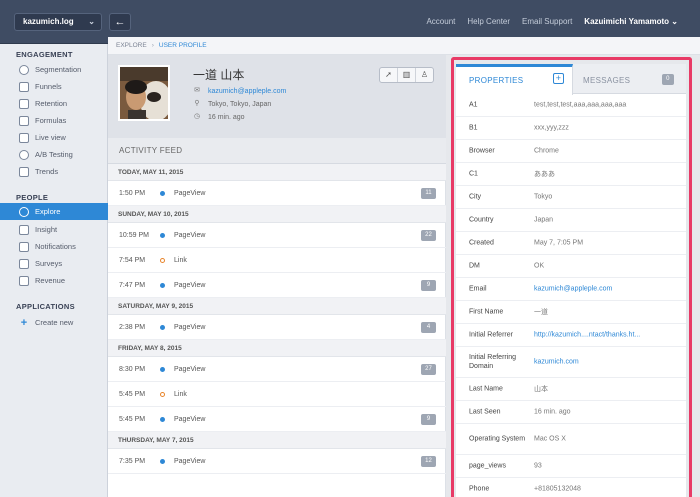  Describe the element at coordinates (58, 69) in the screenshot. I see `sidebar-item-label: Segmentation` at that location.